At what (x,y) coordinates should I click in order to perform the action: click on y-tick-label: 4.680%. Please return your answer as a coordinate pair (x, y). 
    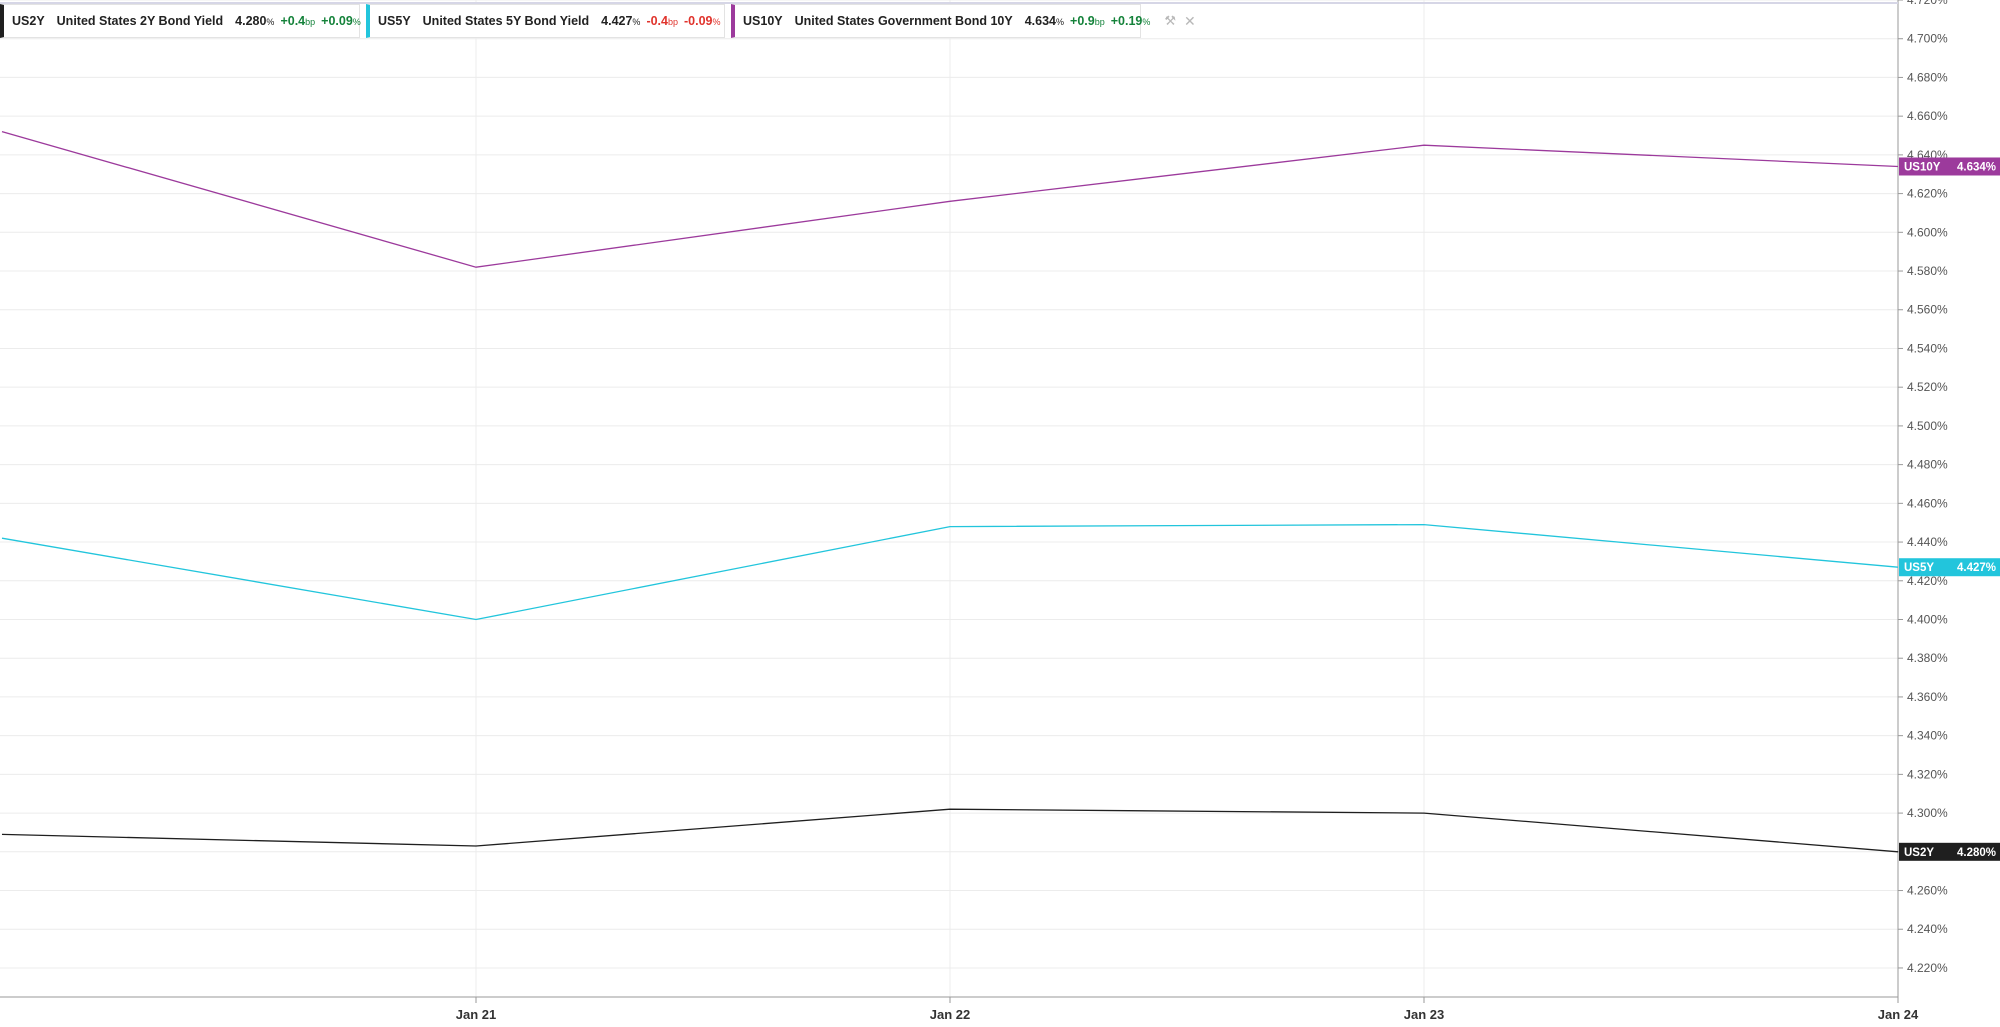
    Looking at the image, I should click on (1927, 77).